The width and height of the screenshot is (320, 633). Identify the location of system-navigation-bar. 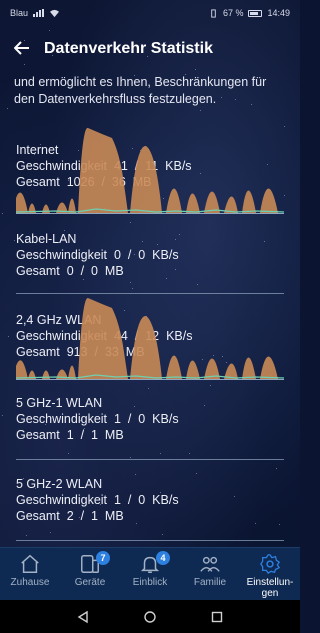
(150, 616).